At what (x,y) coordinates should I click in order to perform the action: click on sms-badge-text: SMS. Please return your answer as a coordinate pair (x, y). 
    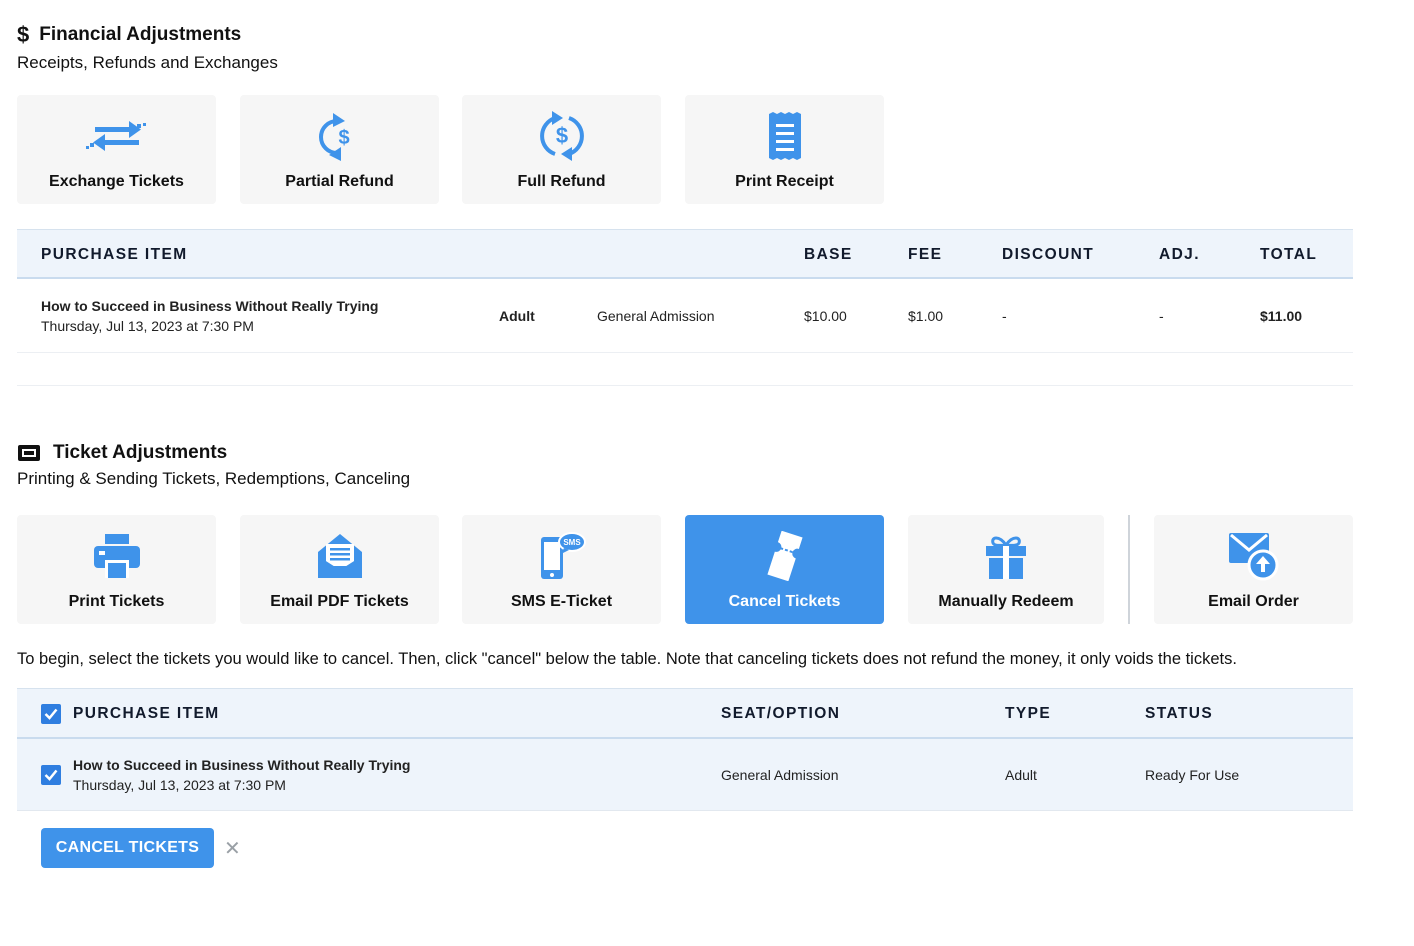
    Looking at the image, I should click on (572, 542).